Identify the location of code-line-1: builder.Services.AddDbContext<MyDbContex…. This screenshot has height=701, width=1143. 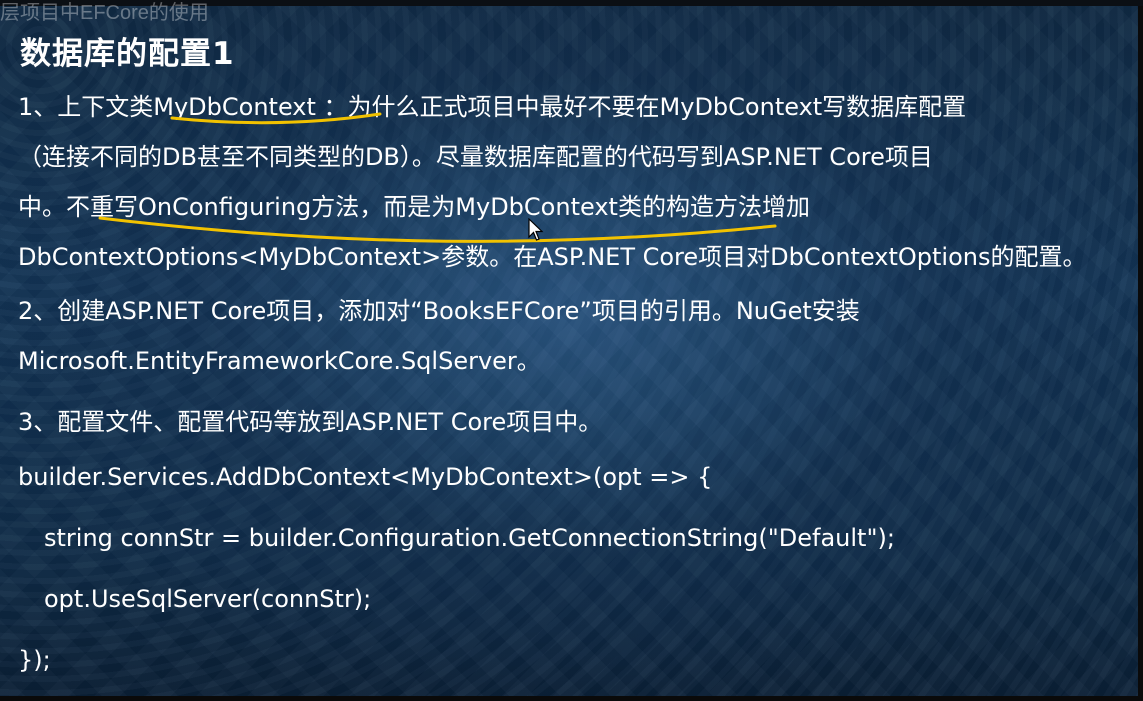
(365, 477).